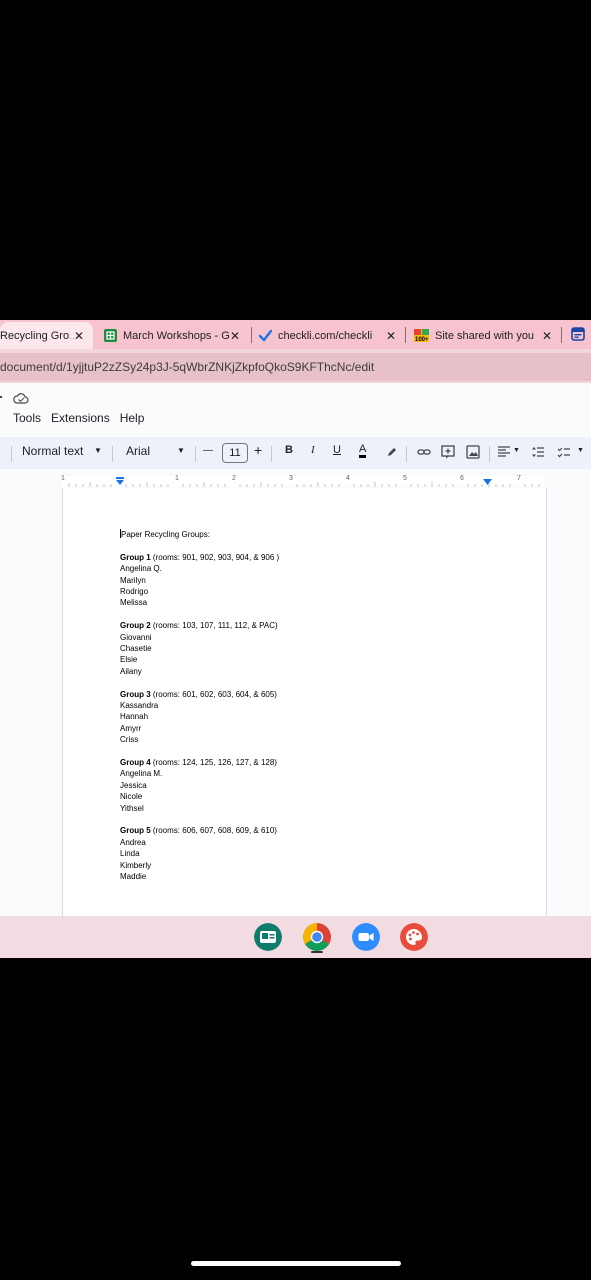  What do you see at coordinates (21, 398) in the screenshot?
I see `cloud-saved-icon` at bounding box center [21, 398].